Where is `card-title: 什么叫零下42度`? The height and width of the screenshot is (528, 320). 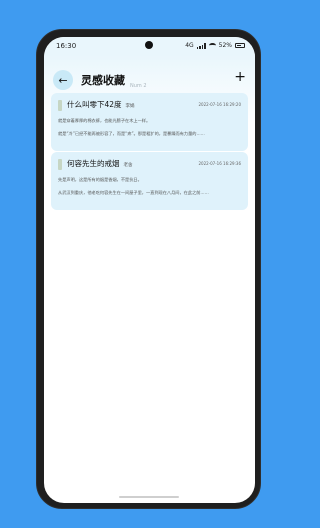
card-title: 什么叫零下42度 is located at coordinates (94, 104).